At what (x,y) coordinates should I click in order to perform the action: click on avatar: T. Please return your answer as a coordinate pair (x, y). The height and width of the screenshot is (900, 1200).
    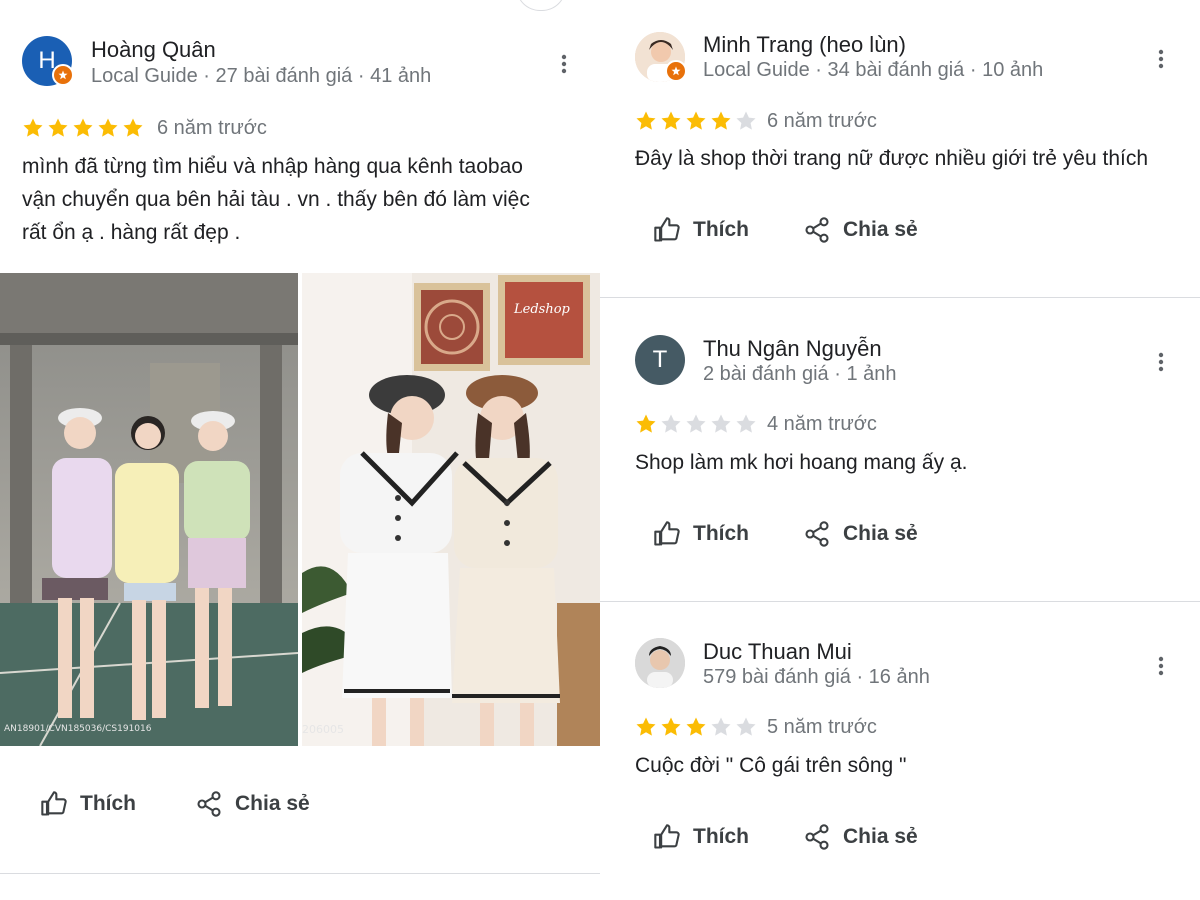
    Looking at the image, I should click on (660, 360).